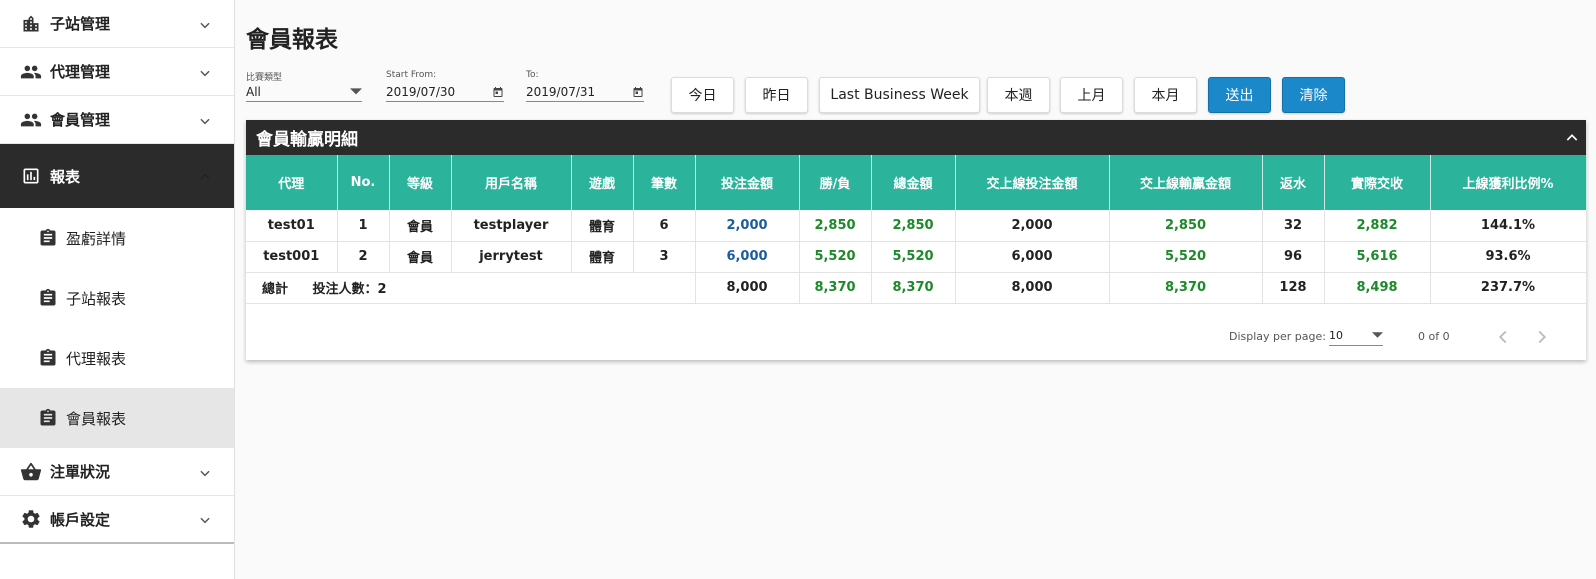 The width and height of the screenshot is (1596, 579). What do you see at coordinates (1032, 182) in the screenshot?
I see `column-header: 交上線投注金額` at bounding box center [1032, 182].